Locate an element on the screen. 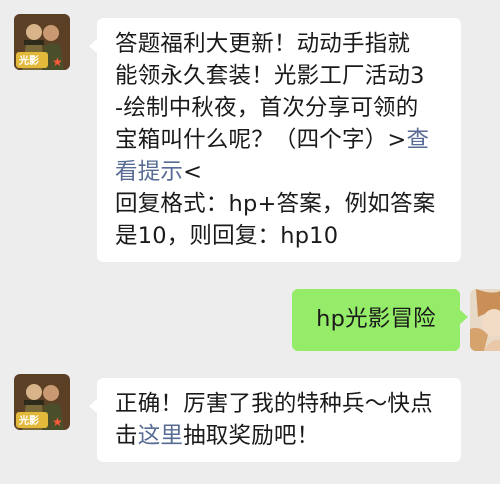  click-here-link: 这里 is located at coordinates (160, 436).